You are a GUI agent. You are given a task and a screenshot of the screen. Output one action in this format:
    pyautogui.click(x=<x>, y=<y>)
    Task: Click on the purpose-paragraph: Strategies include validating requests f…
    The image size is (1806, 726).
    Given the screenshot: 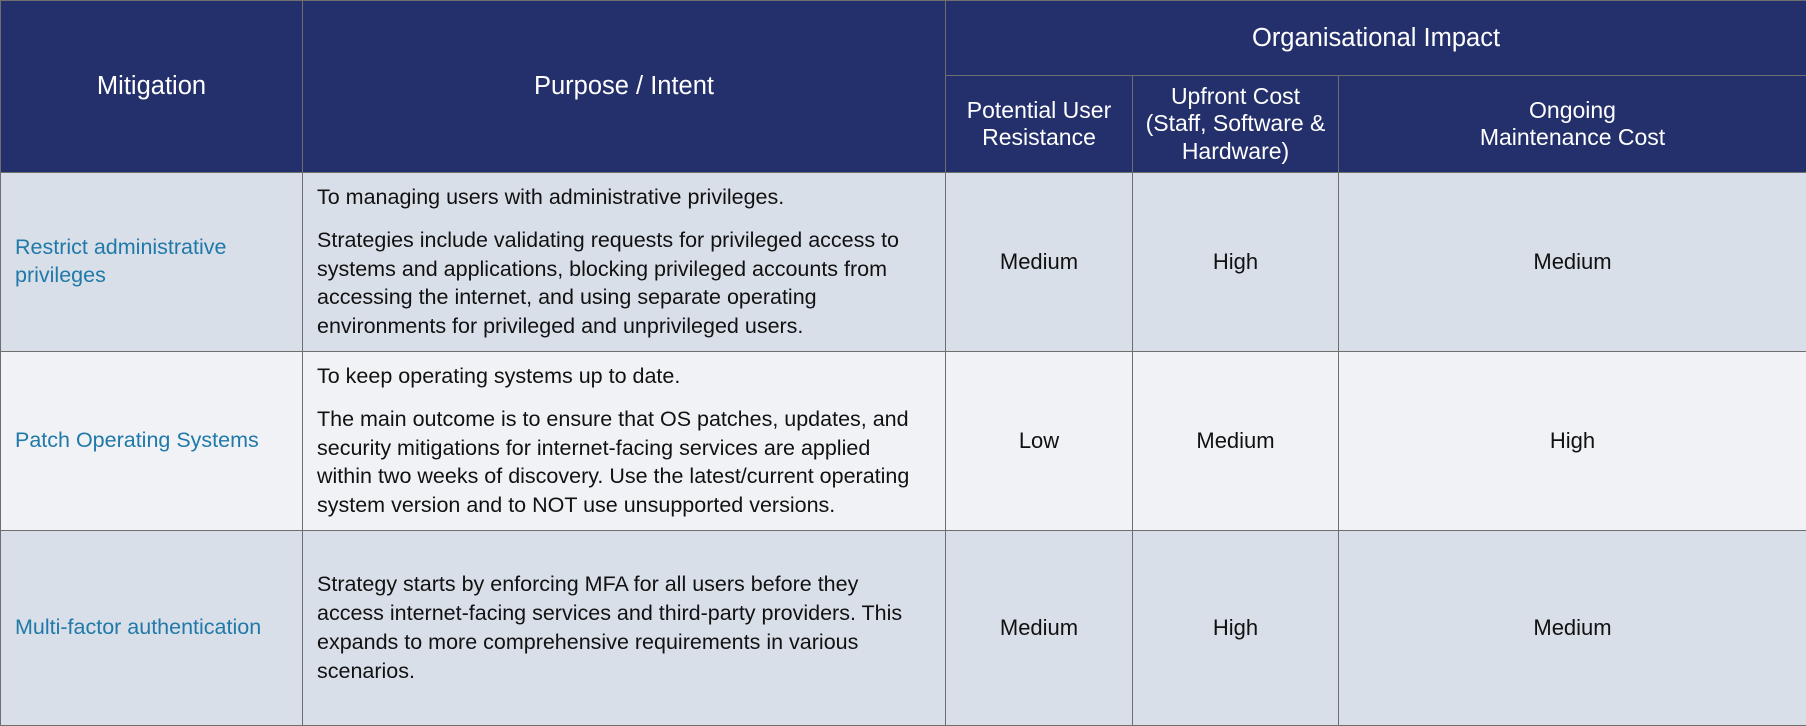 What is the action you would take?
    pyautogui.click(x=622, y=283)
    